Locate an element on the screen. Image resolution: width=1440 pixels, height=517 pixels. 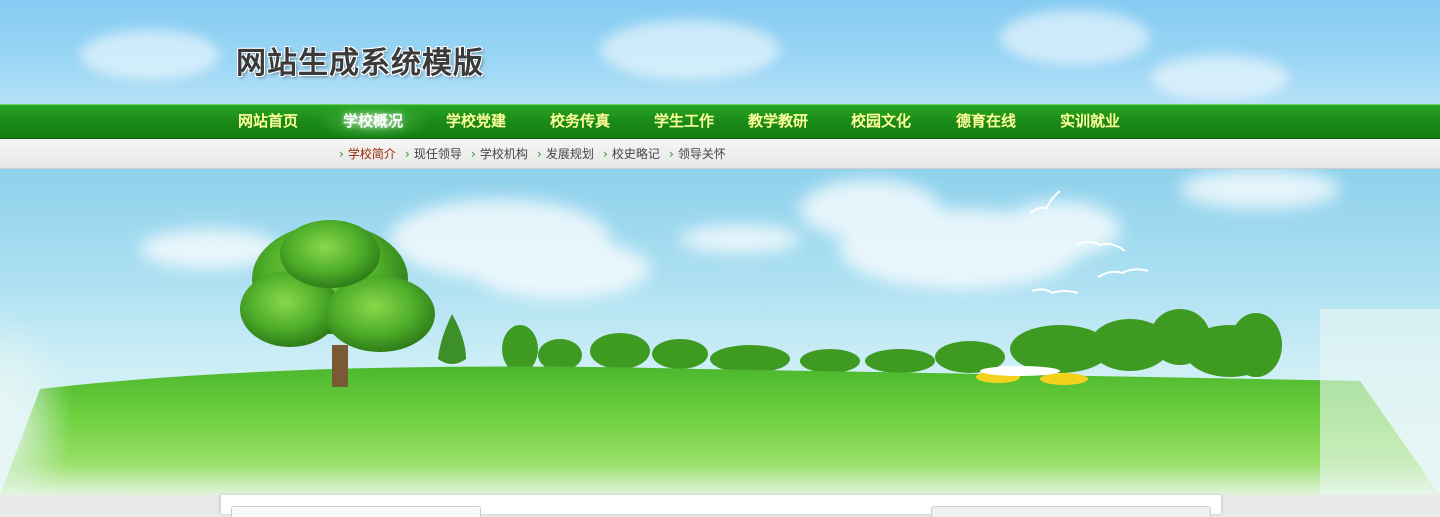
tree-line is located at coordinates (892, 343).